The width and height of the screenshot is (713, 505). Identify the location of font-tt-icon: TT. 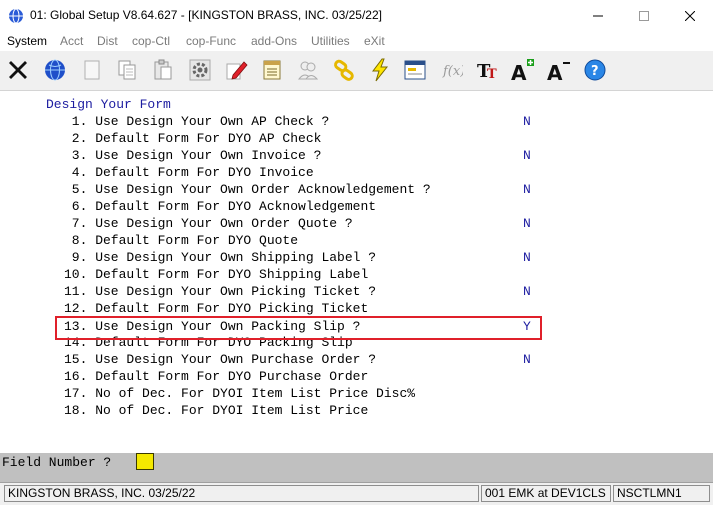
(487, 71).